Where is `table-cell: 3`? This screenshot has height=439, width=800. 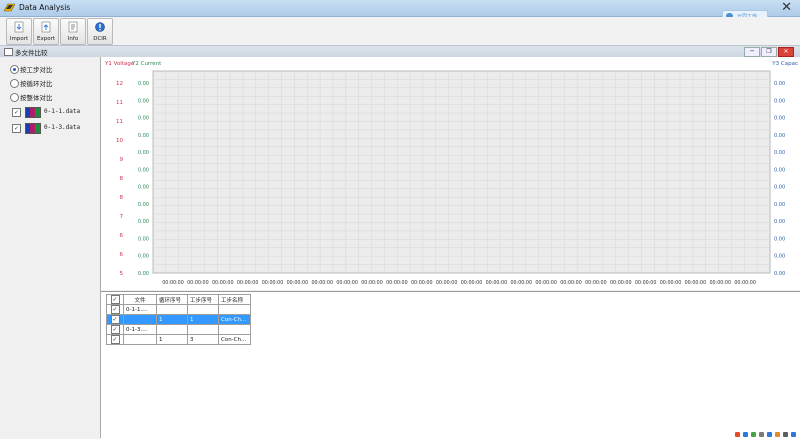
table-cell: 3 is located at coordinates (203, 339).